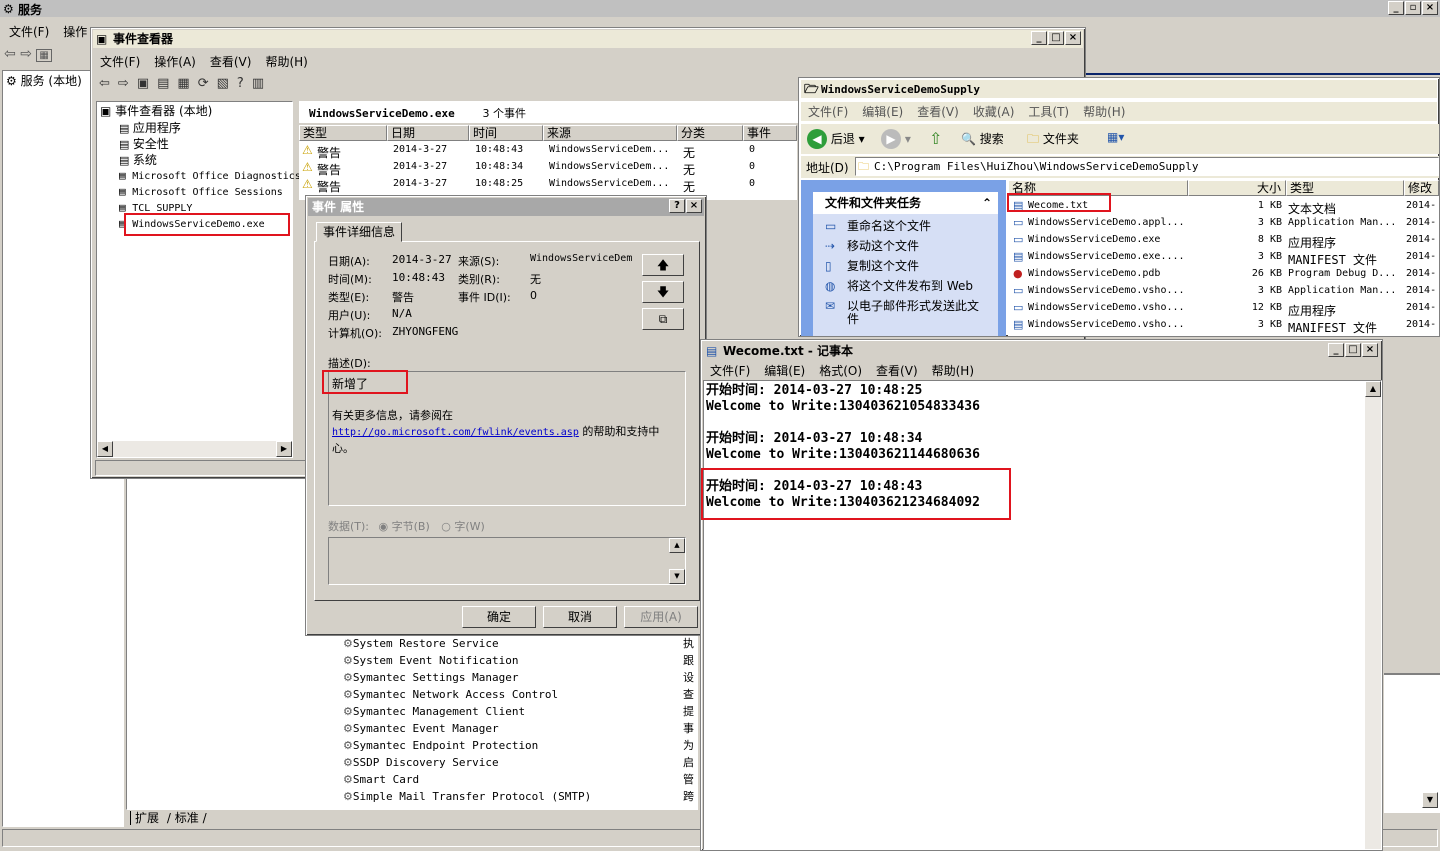 The image size is (1440, 851). What do you see at coordinates (404, 526) in the screenshot?
I see `bytes-radio: ◉ 字节(B)` at bounding box center [404, 526].